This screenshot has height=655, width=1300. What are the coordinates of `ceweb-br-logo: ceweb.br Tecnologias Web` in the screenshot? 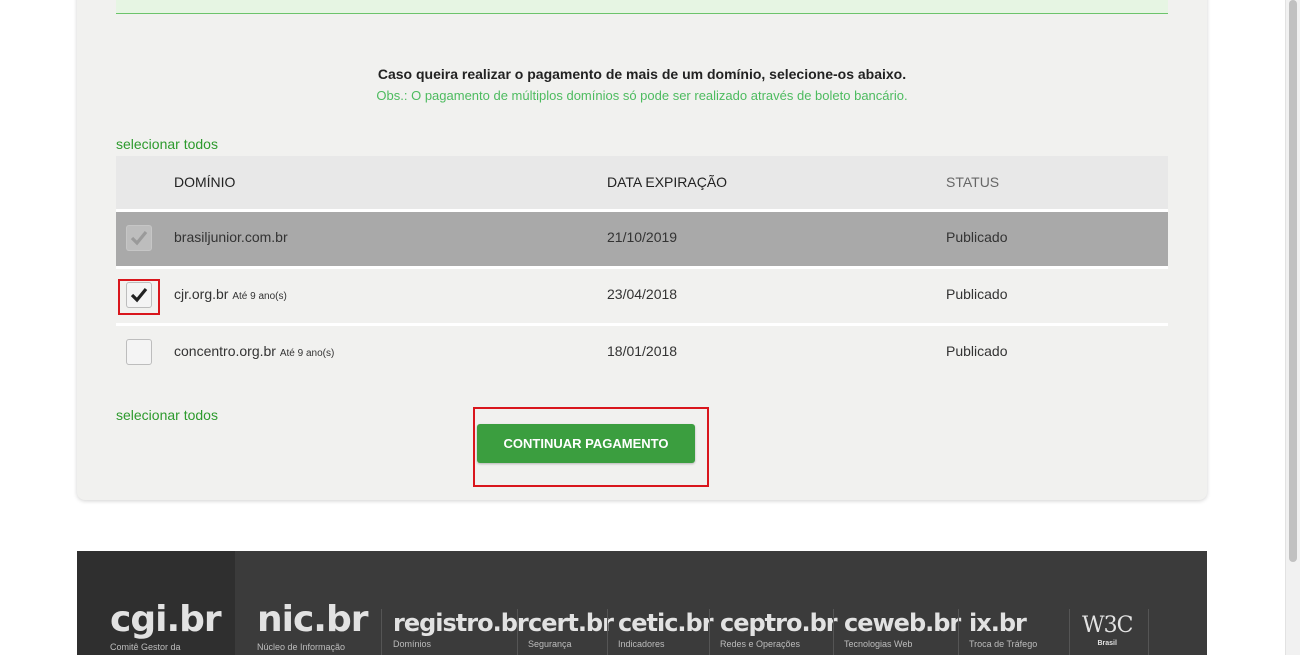 It's located at (902, 629).